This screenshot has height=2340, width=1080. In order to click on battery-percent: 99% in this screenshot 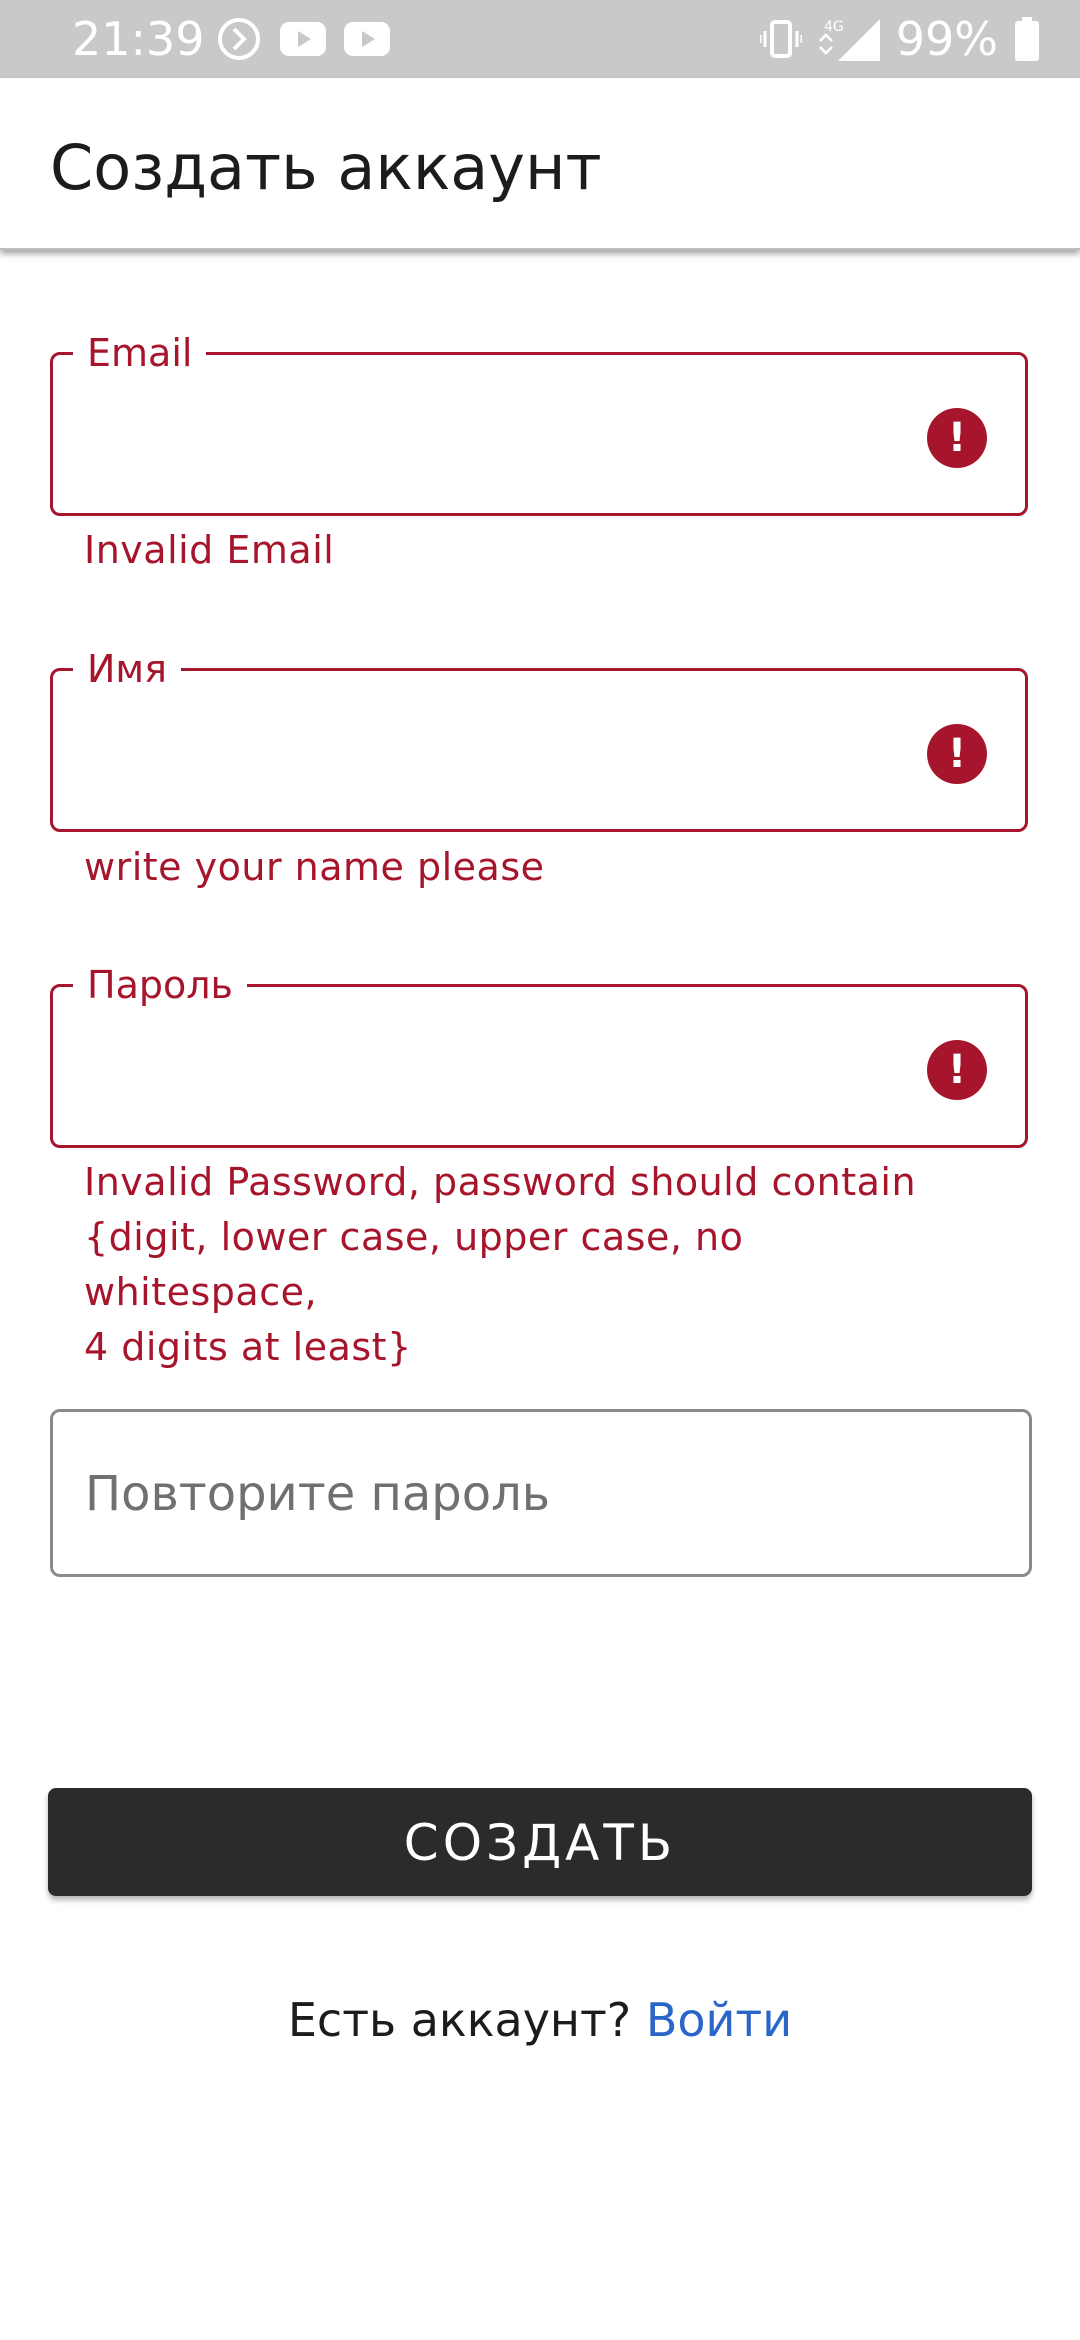, I will do `click(946, 39)`.